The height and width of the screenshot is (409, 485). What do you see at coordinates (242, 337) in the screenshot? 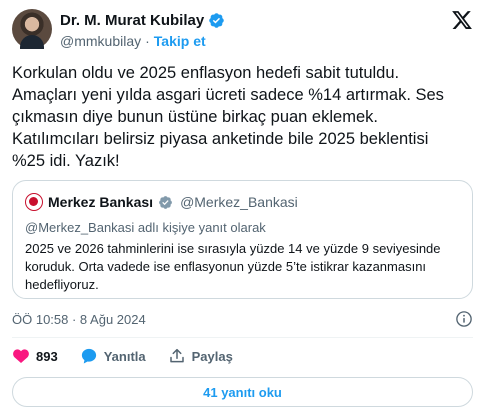
I see `divider` at bounding box center [242, 337].